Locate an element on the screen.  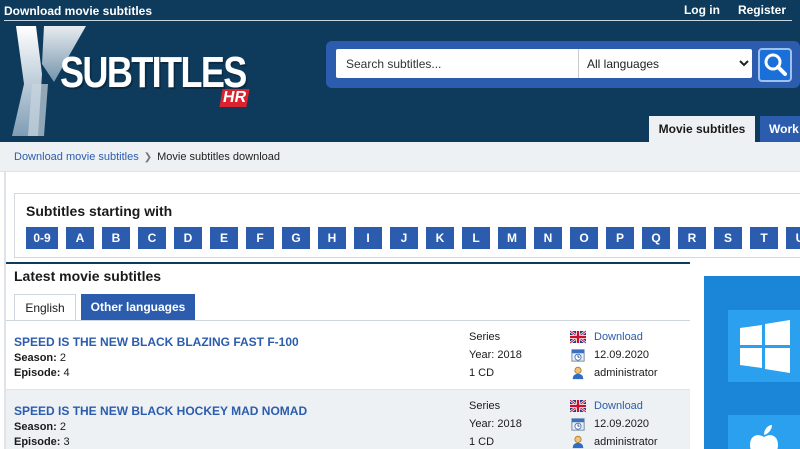
tab-english: English is located at coordinates (45, 307).